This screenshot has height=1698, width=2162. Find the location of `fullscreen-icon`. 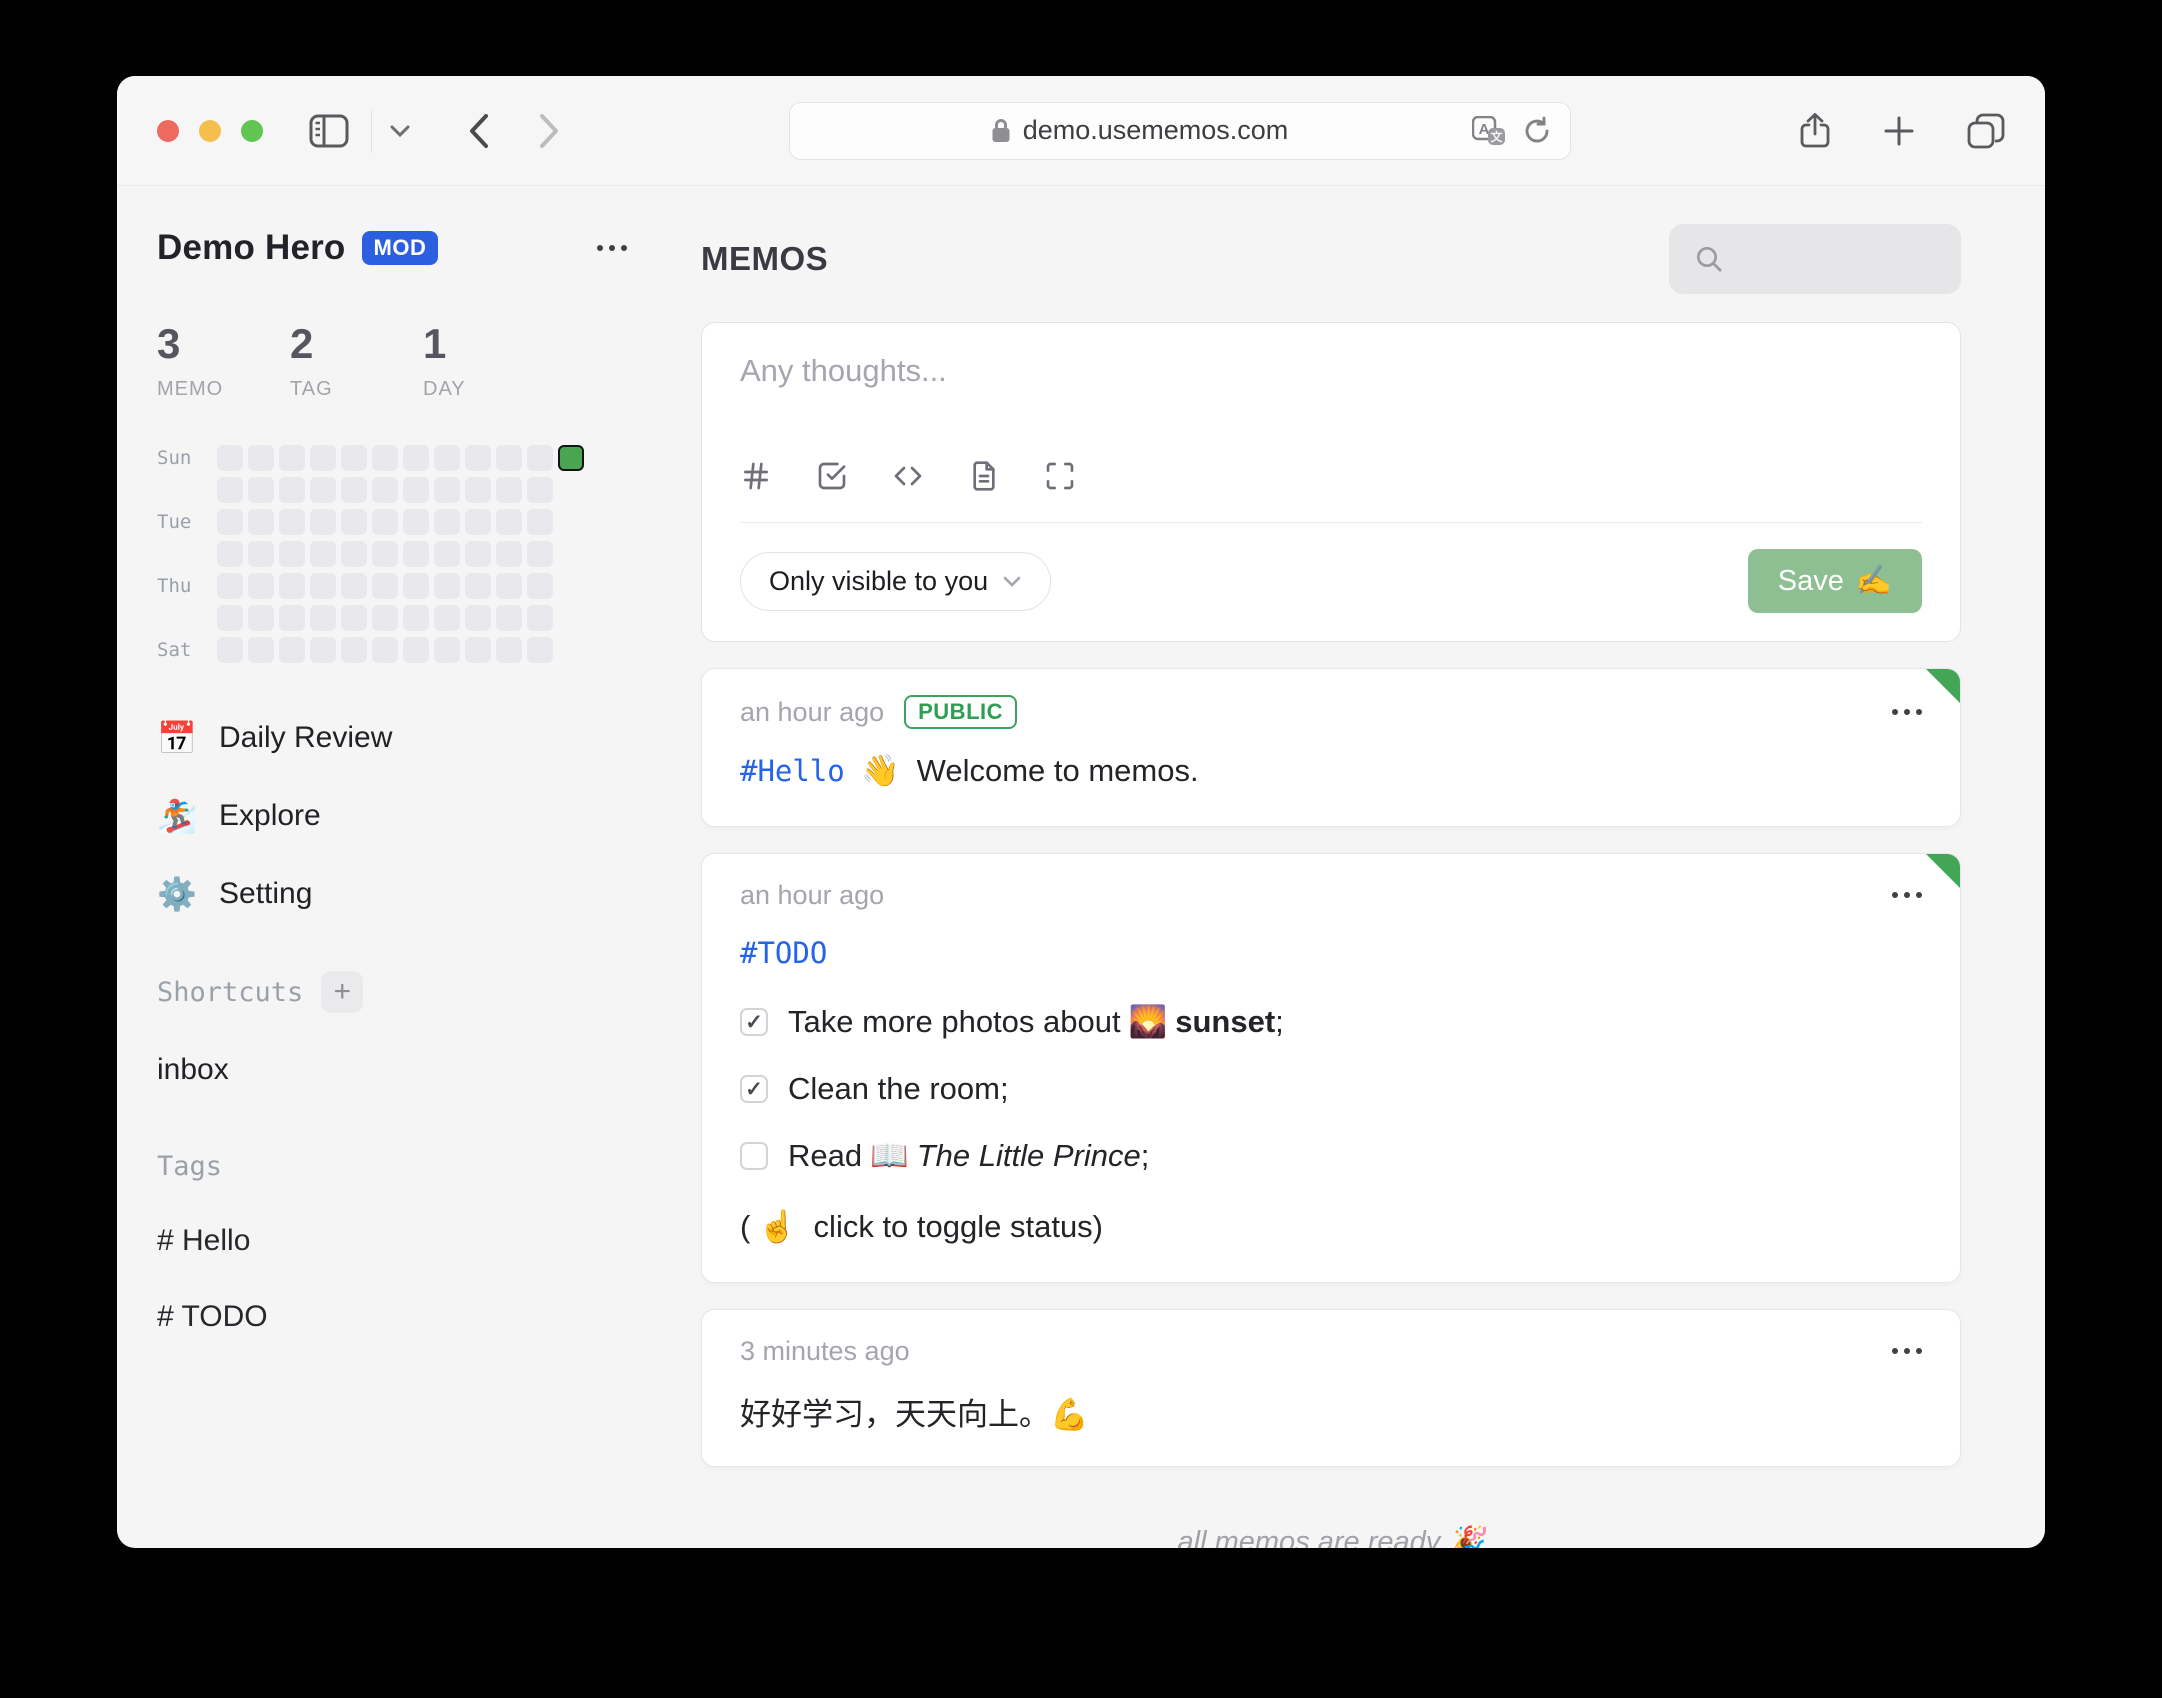

fullscreen-icon is located at coordinates (1060, 476).